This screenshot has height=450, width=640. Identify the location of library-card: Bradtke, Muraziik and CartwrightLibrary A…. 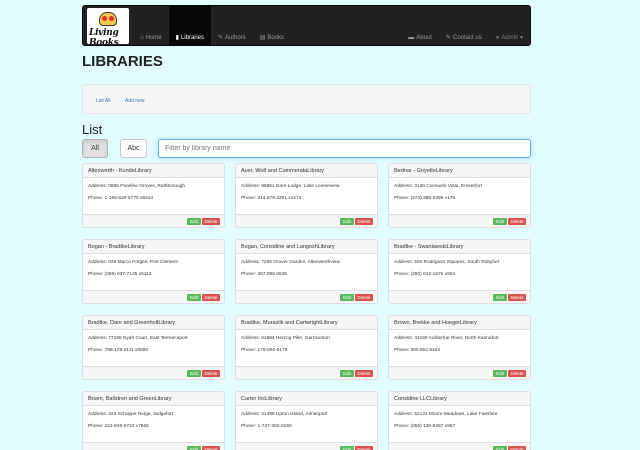
(306, 347).